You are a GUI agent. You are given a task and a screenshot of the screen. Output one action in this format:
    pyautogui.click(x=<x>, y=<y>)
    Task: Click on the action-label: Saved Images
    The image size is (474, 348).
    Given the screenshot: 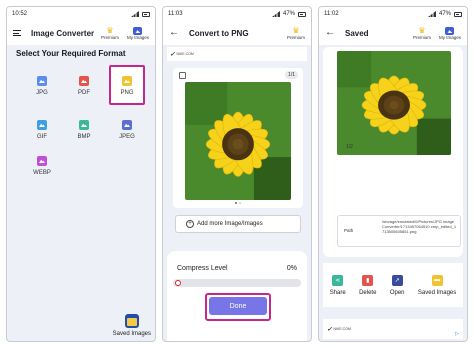 What is the action you would take?
    pyautogui.click(x=437, y=292)
    